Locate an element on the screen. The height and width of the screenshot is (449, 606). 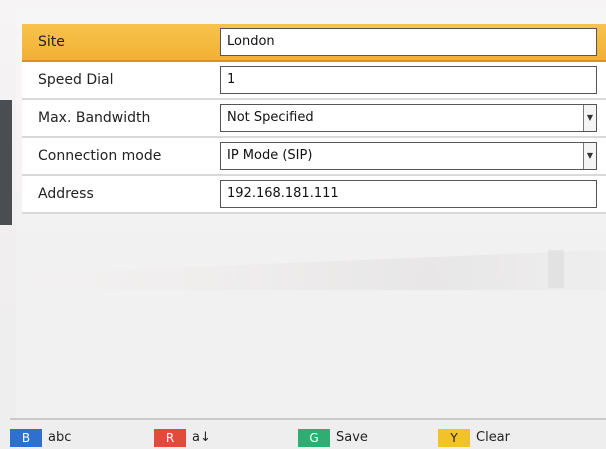
row-max-bandwidth: Max. Bandwidth Not Specified ▼ is located at coordinates (314, 119).